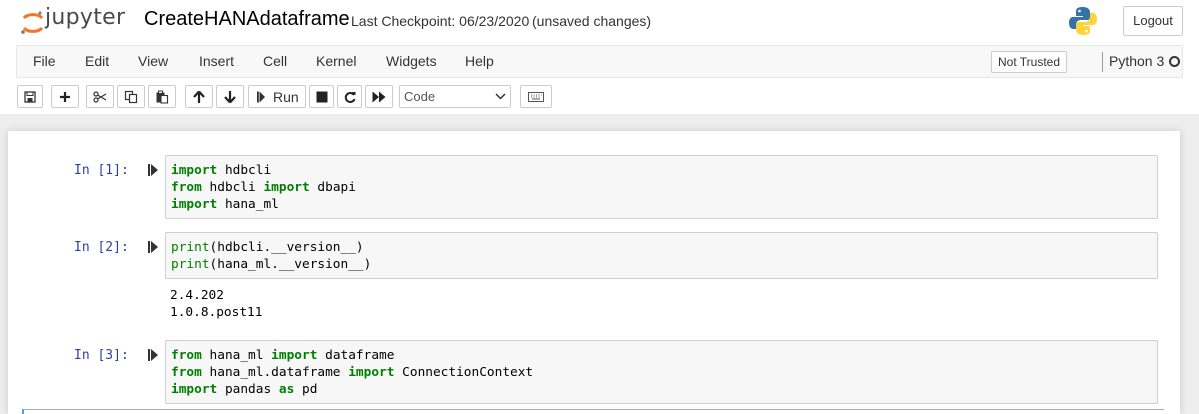 The width and height of the screenshot is (1199, 414). I want to click on code-line: import hdbcli, so click(221, 170).